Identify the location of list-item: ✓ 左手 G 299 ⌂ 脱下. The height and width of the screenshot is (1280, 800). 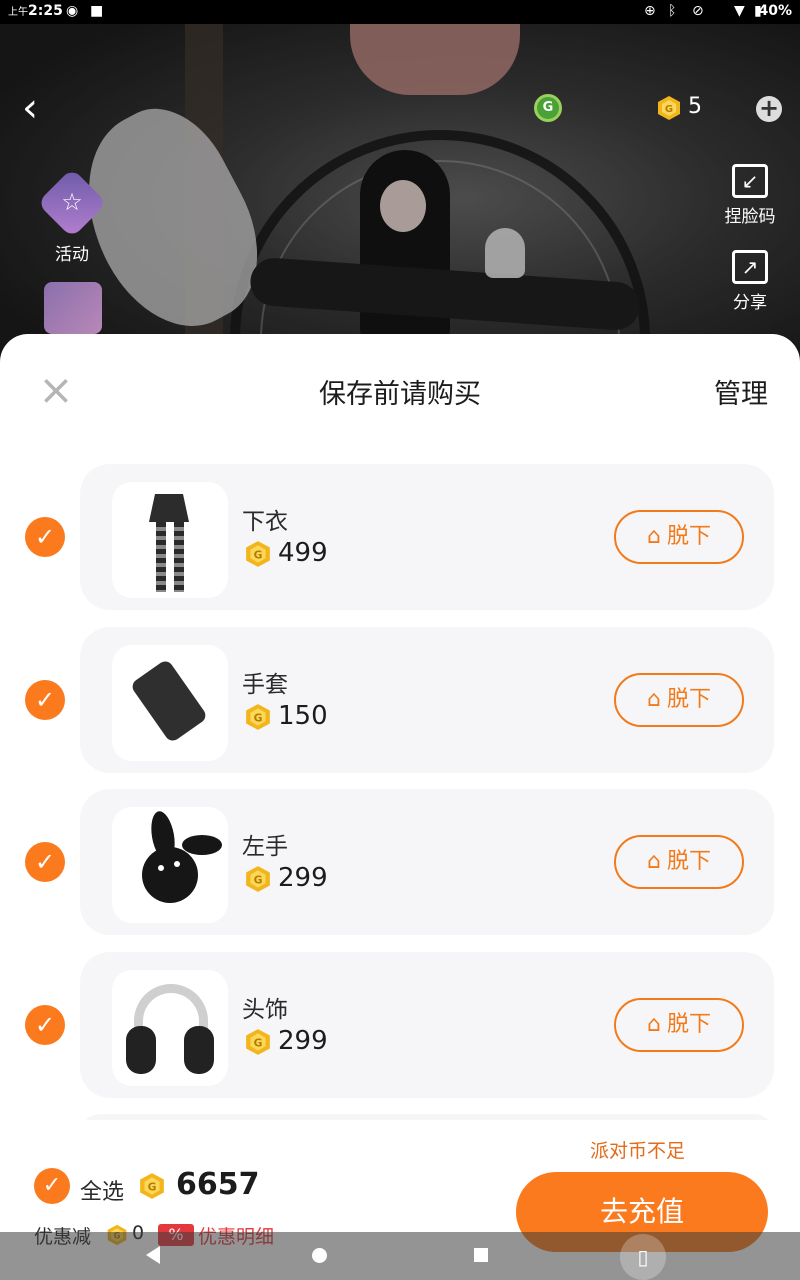
(400, 862).